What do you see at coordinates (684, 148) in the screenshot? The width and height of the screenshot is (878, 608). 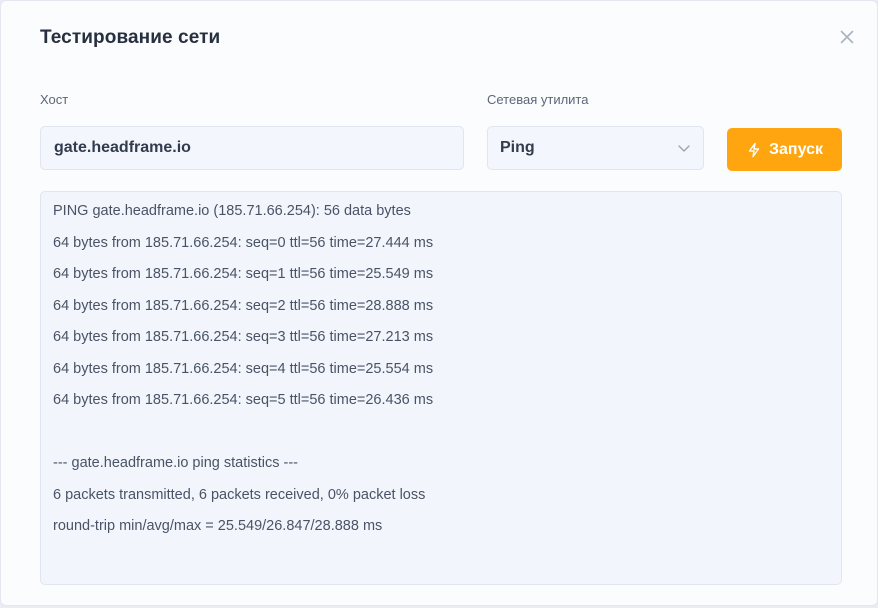 I see `chevron-down-icon` at bounding box center [684, 148].